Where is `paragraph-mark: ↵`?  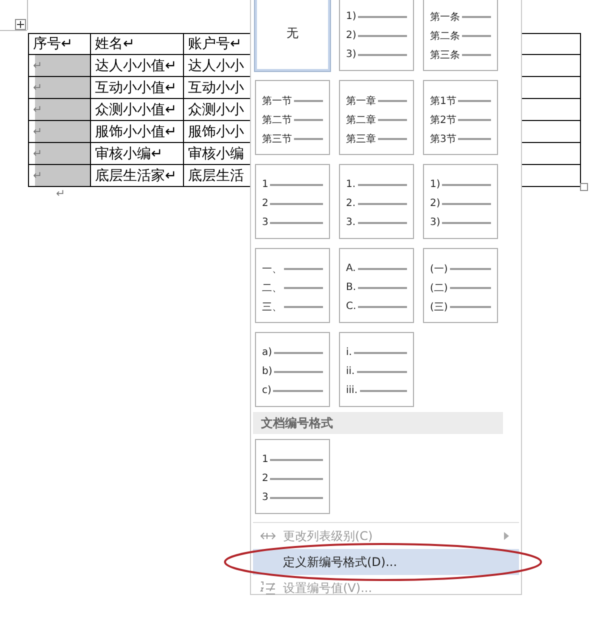
paragraph-mark: ↵ is located at coordinates (61, 193).